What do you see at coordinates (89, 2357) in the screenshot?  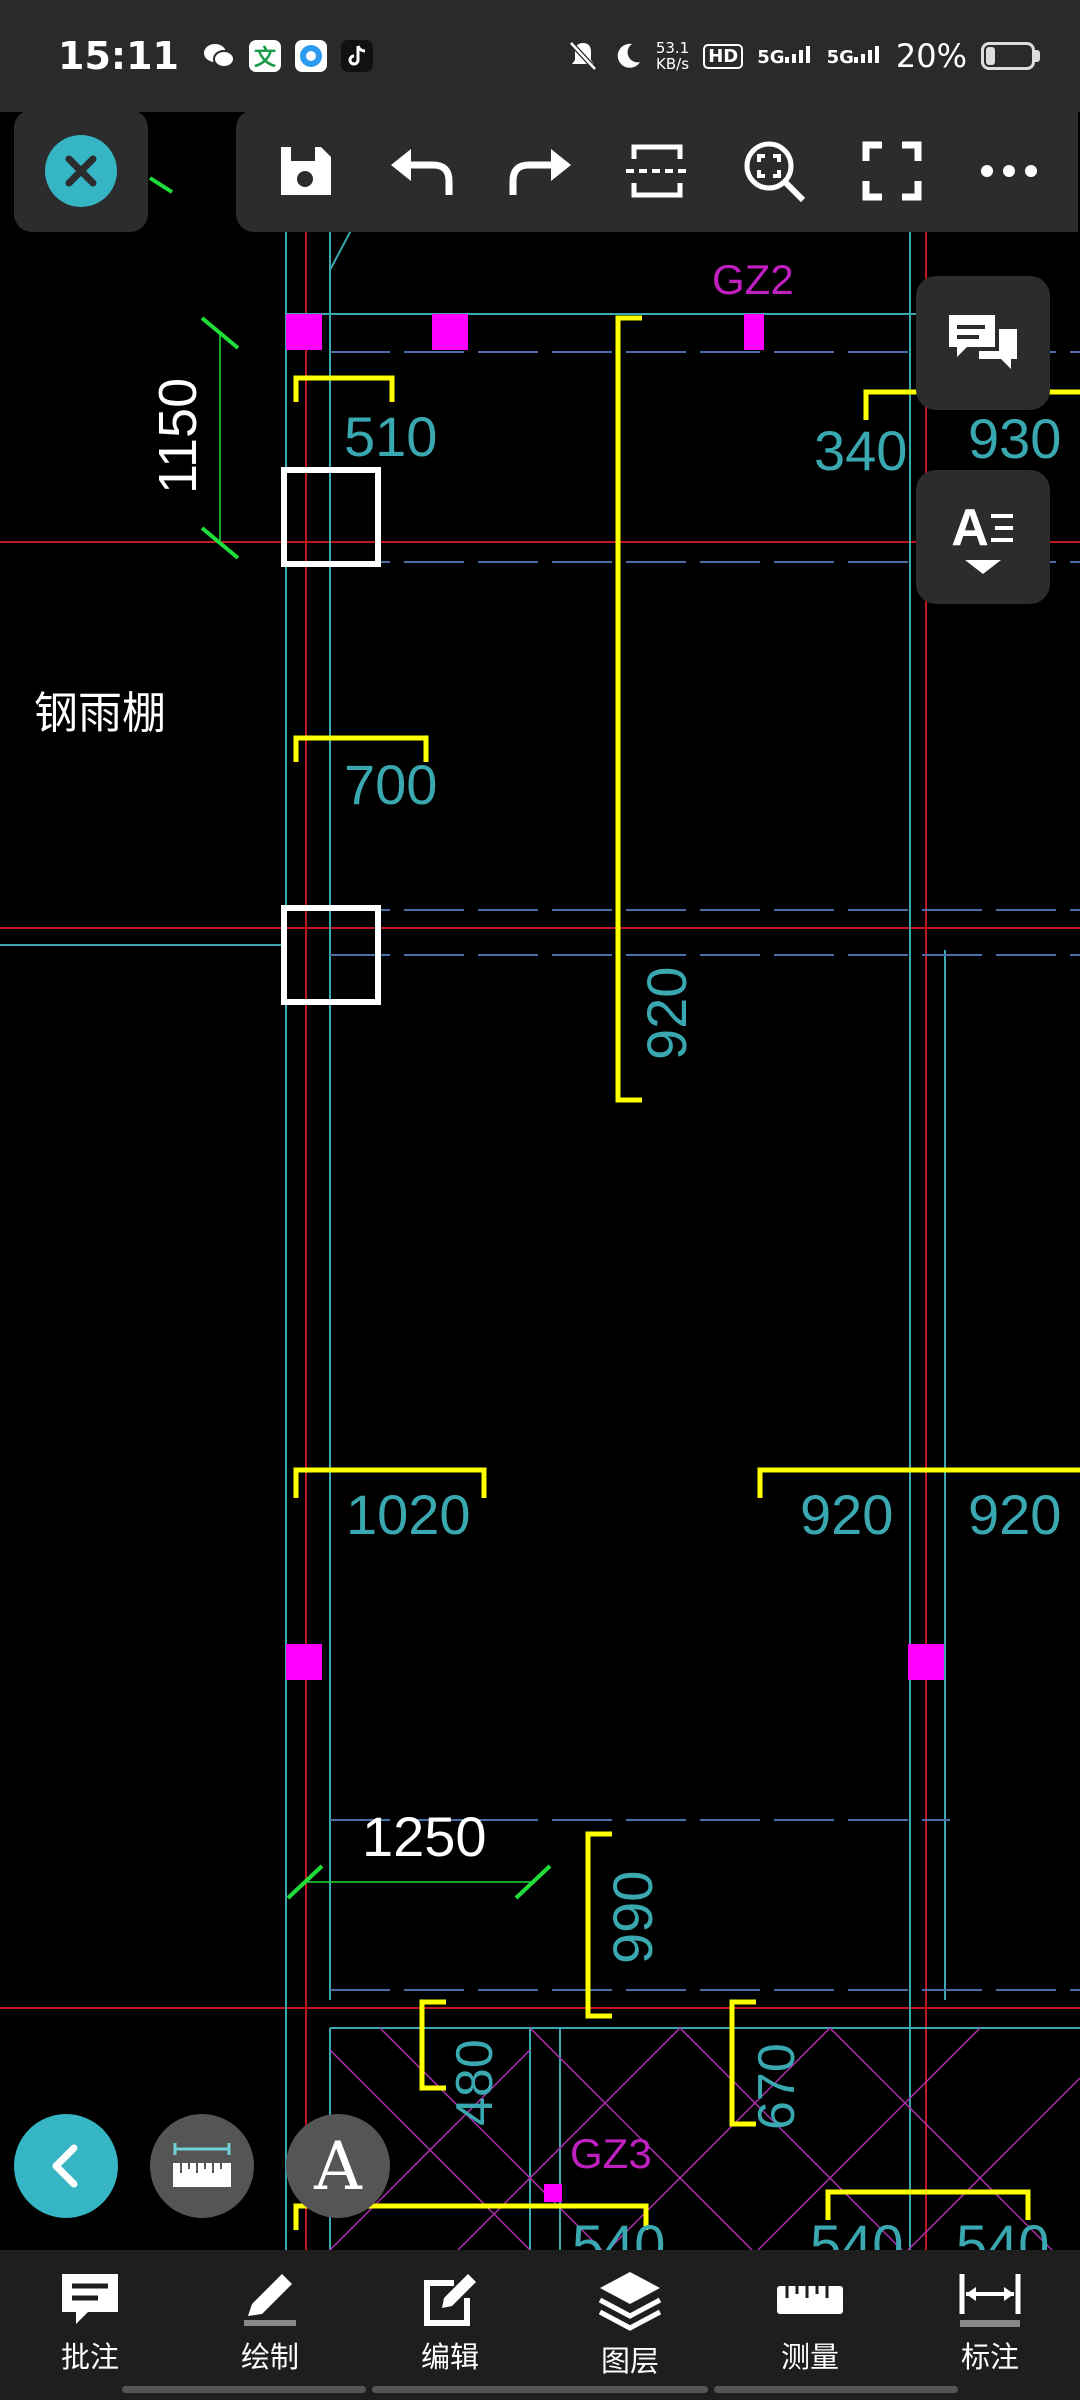 I see `nav-annotation-label: 批注` at bounding box center [89, 2357].